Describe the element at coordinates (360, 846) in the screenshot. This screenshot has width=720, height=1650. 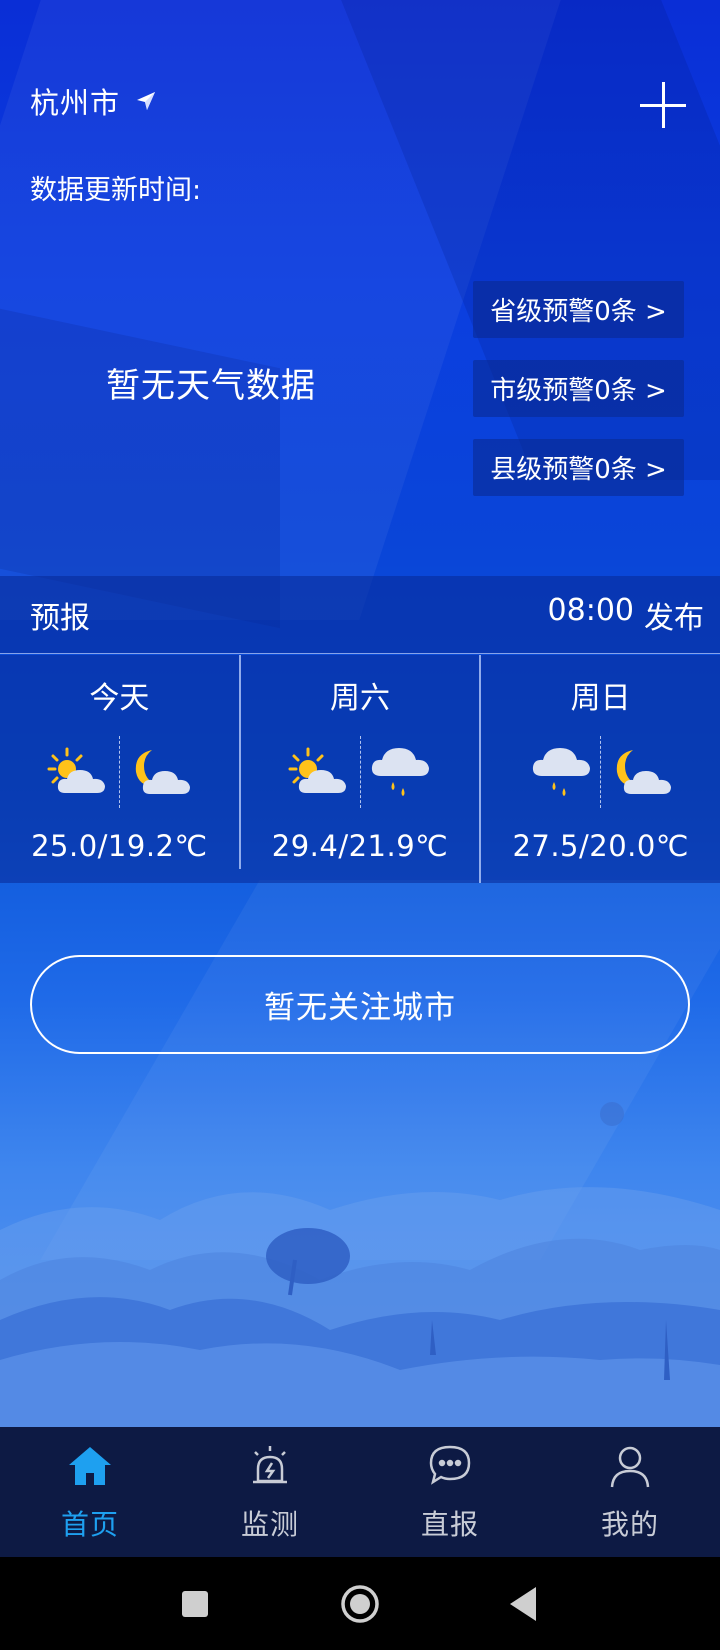
I see `day-temperature: 29.4/21.9℃` at that location.